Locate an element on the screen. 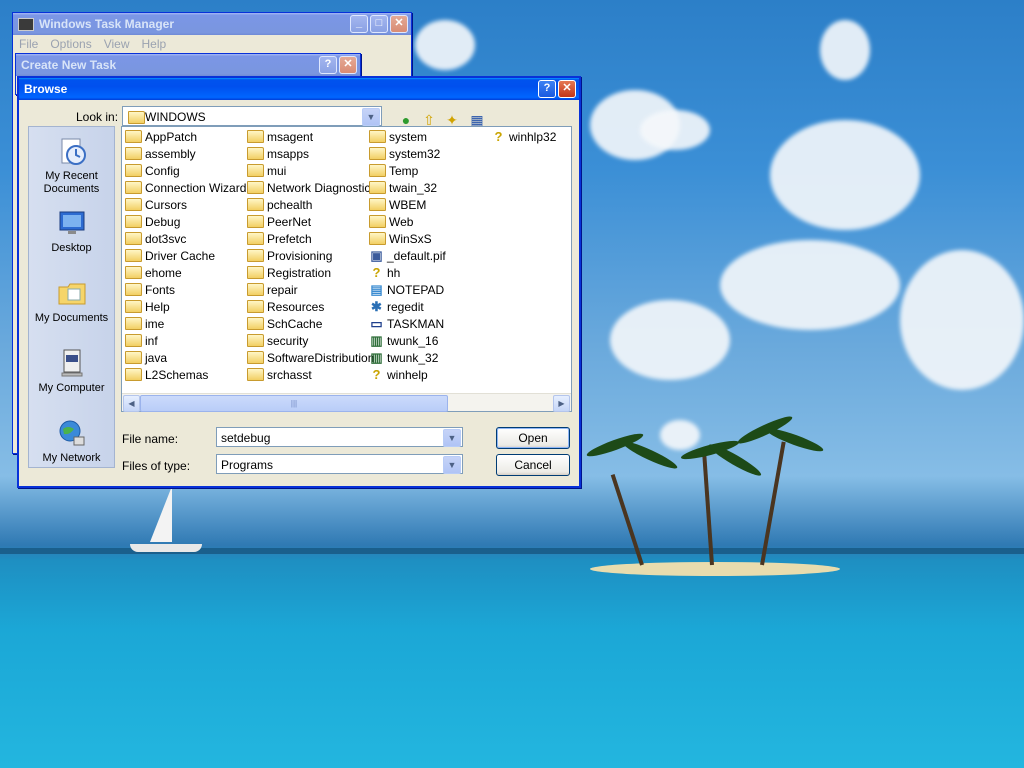  scroll-left-icon: ◀ is located at coordinates (131, 403).